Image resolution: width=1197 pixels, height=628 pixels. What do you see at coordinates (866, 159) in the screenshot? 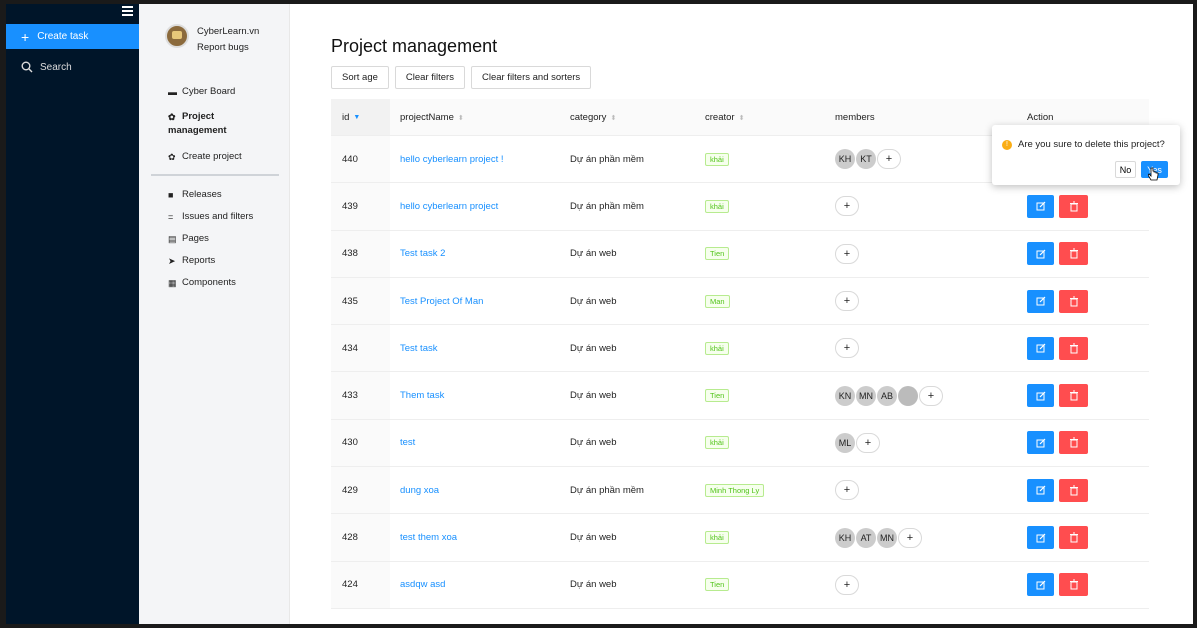
I see `member-avatar: KT` at bounding box center [866, 159].